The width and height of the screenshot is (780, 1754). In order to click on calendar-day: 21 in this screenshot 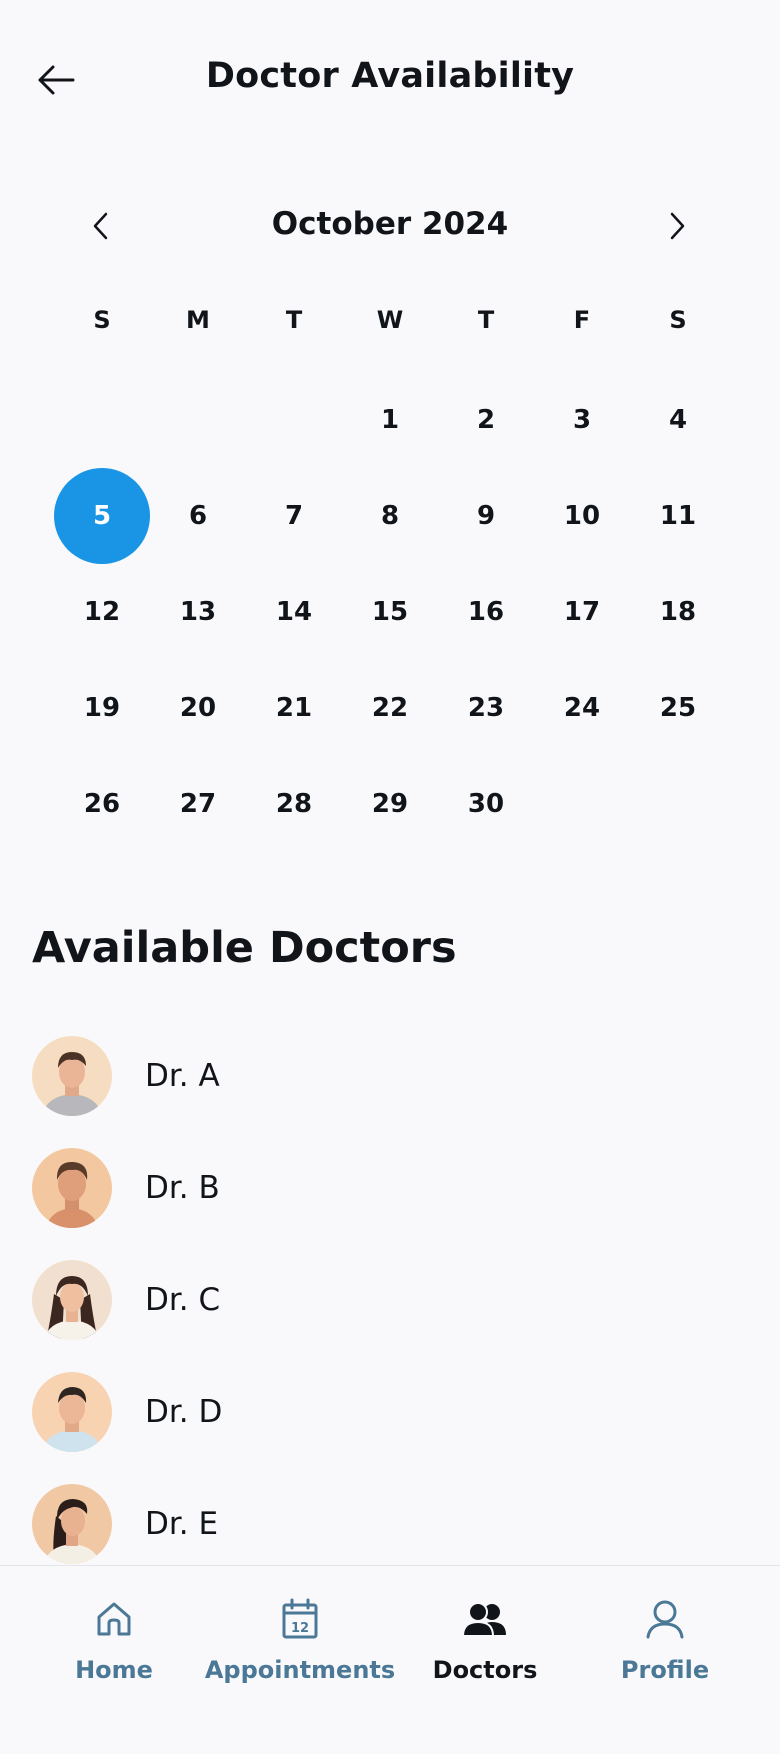, I will do `click(294, 708)`.